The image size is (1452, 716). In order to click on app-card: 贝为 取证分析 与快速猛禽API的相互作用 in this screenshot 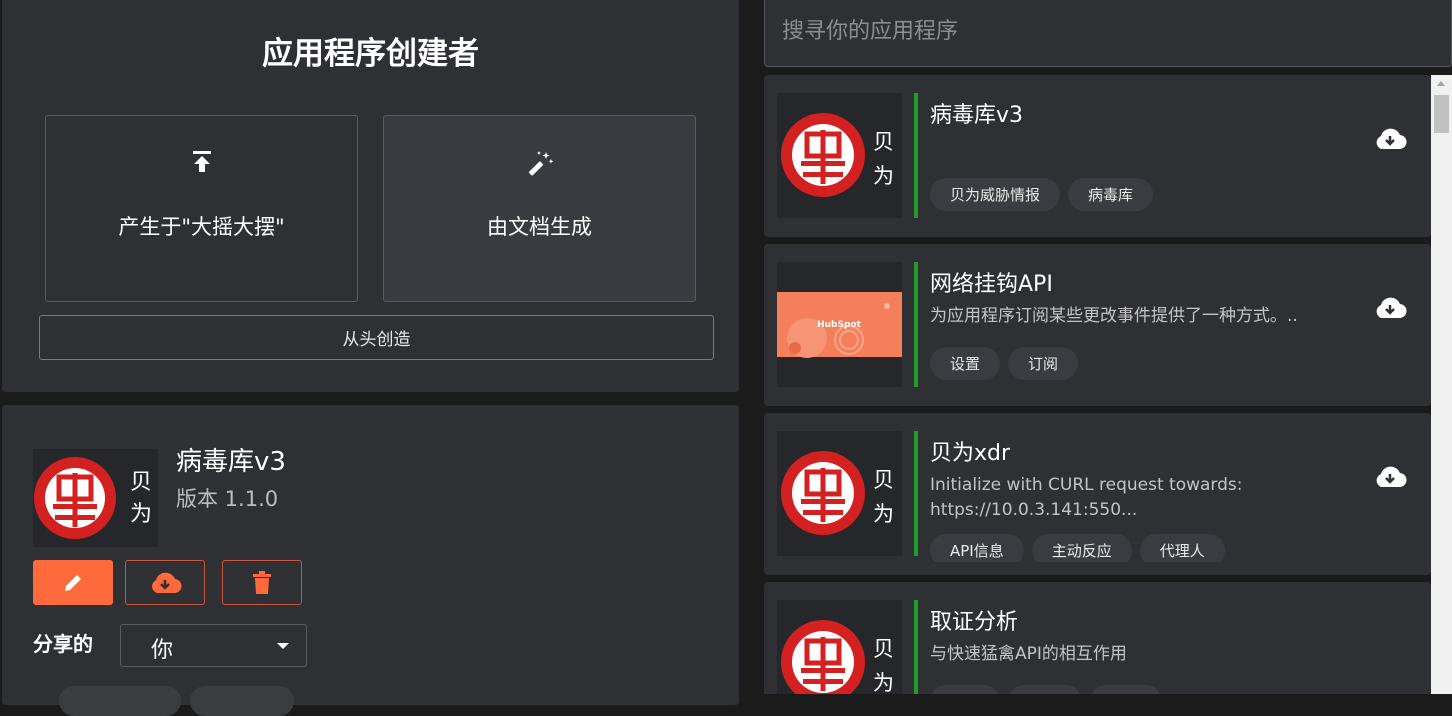, I will do `click(1097, 638)`.